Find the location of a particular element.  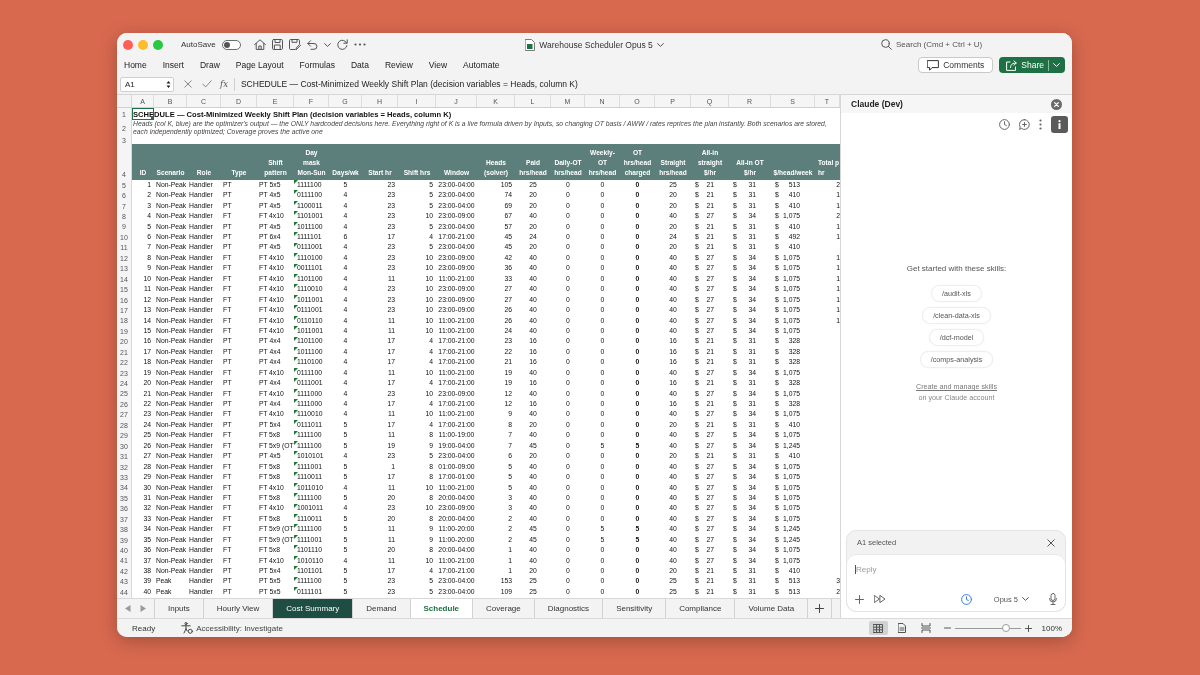

ribbon-tab: Data is located at coordinates (359, 65).